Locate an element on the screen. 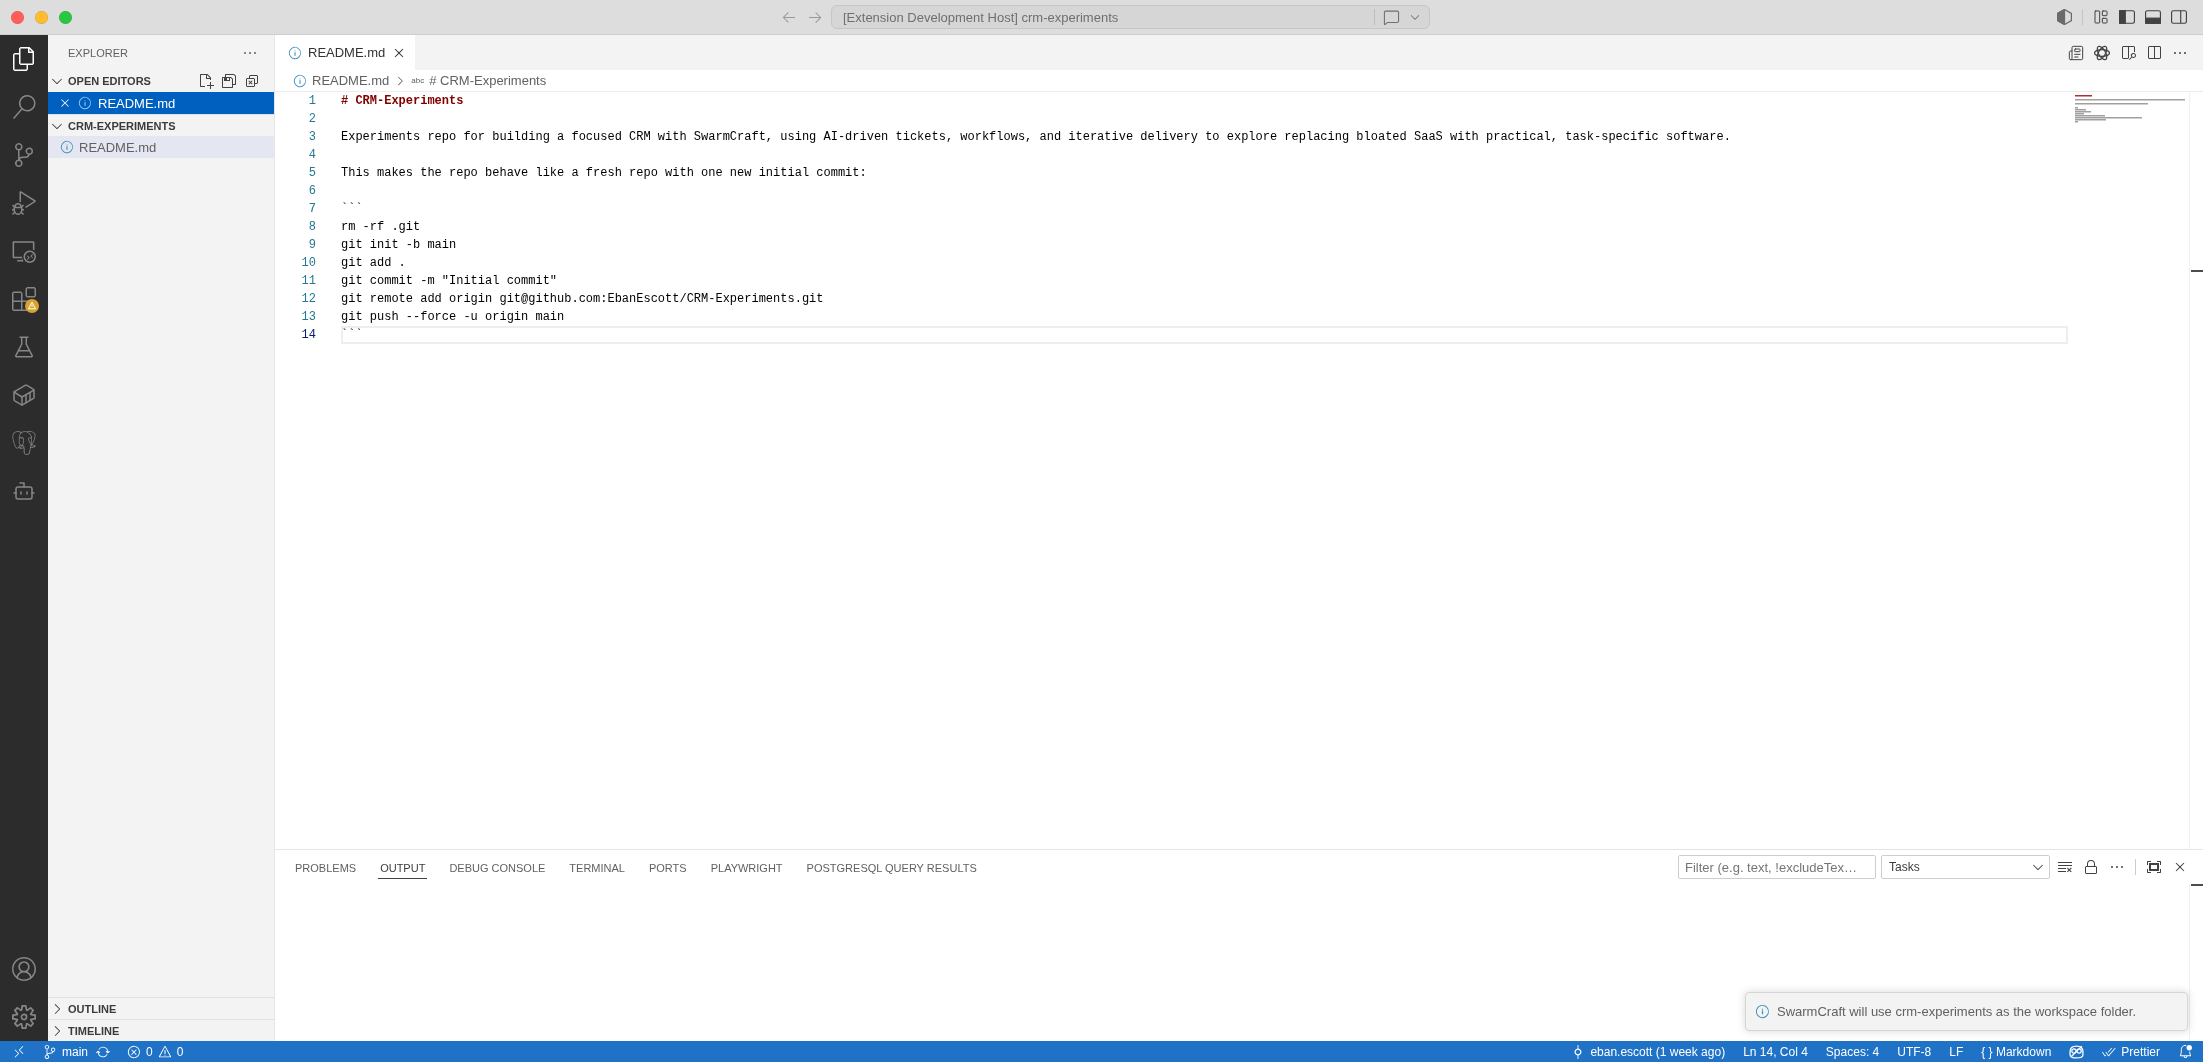  line-number: 12 is located at coordinates (308, 299).